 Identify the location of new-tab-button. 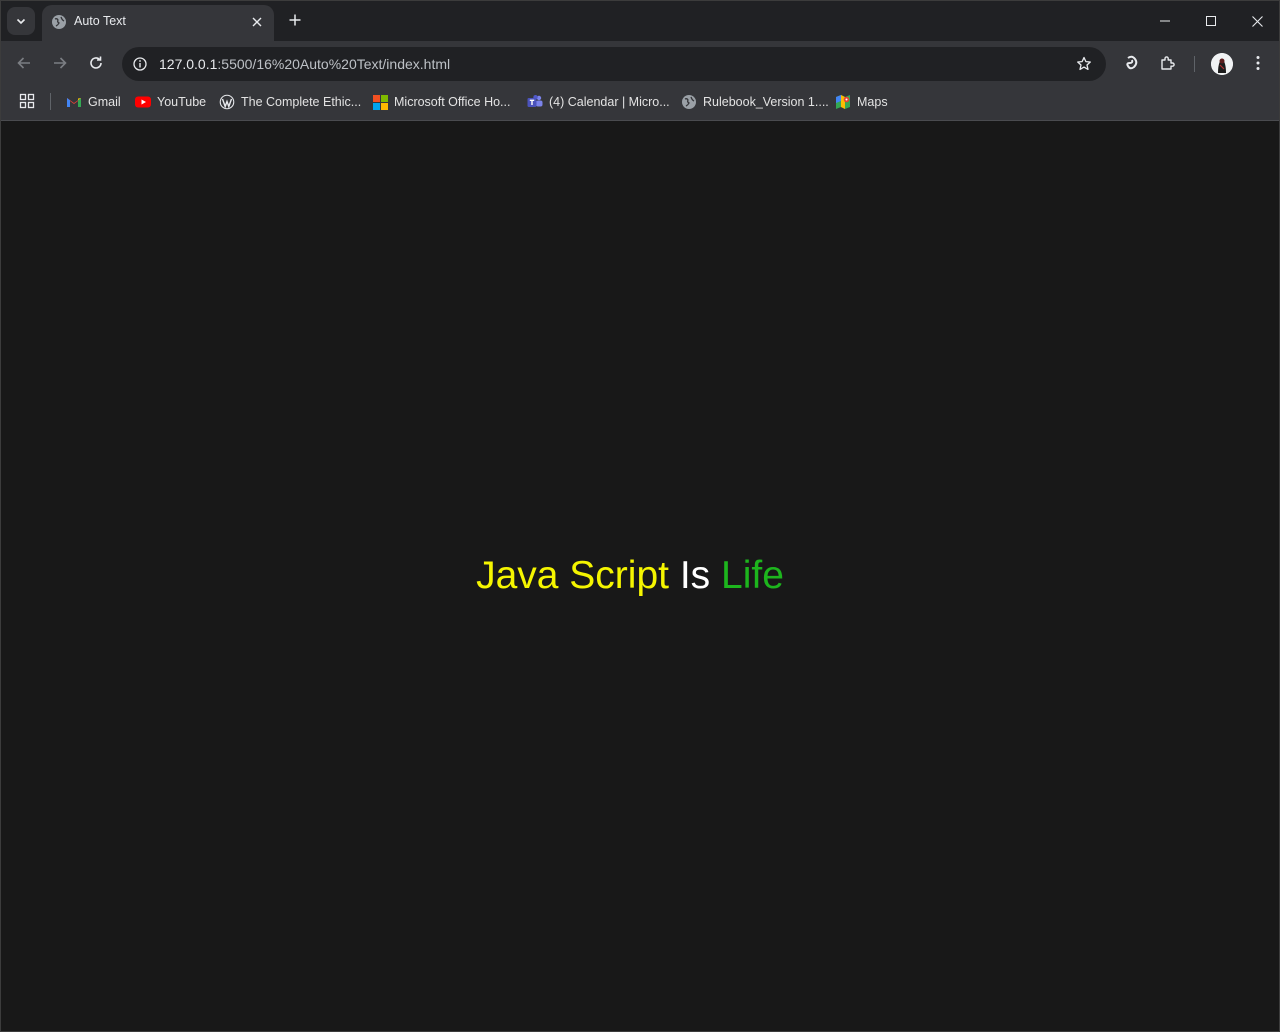
(295, 20).